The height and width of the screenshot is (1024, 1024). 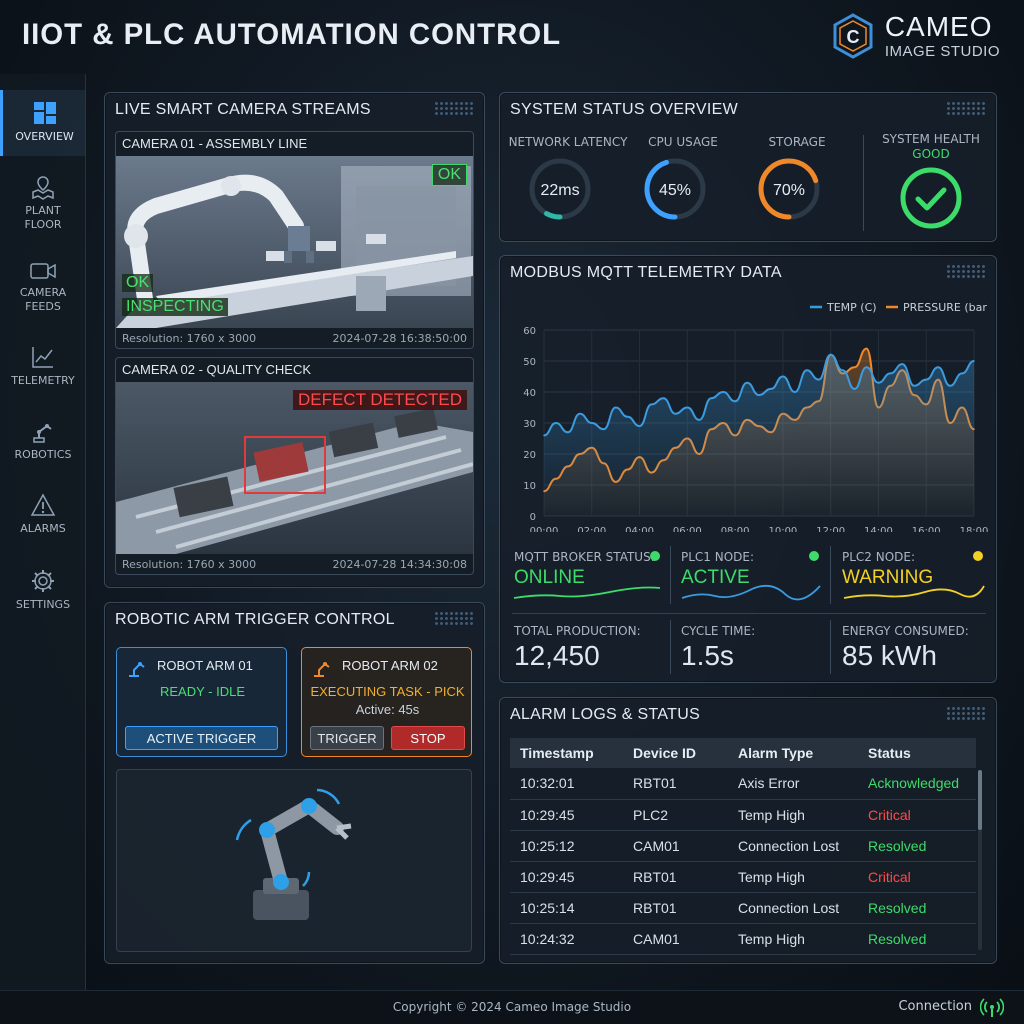 I want to click on column-header: Timestamp, so click(x=566, y=753).